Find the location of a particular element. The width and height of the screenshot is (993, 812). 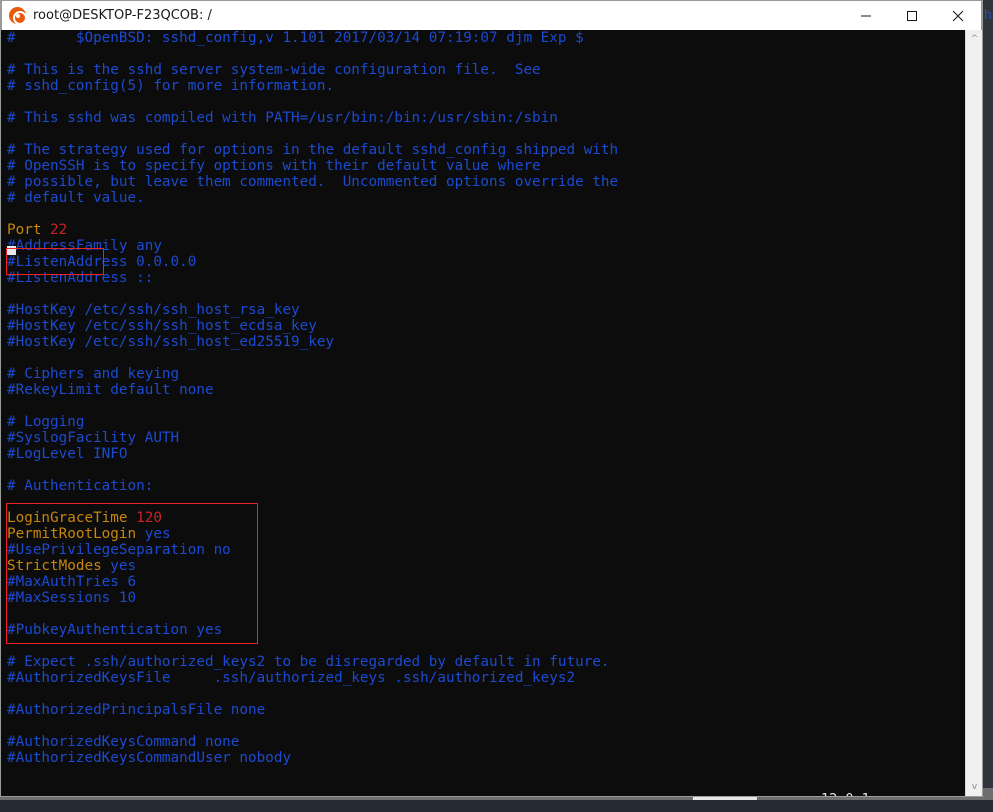

terminal-token: # default value. is located at coordinates (76, 198).